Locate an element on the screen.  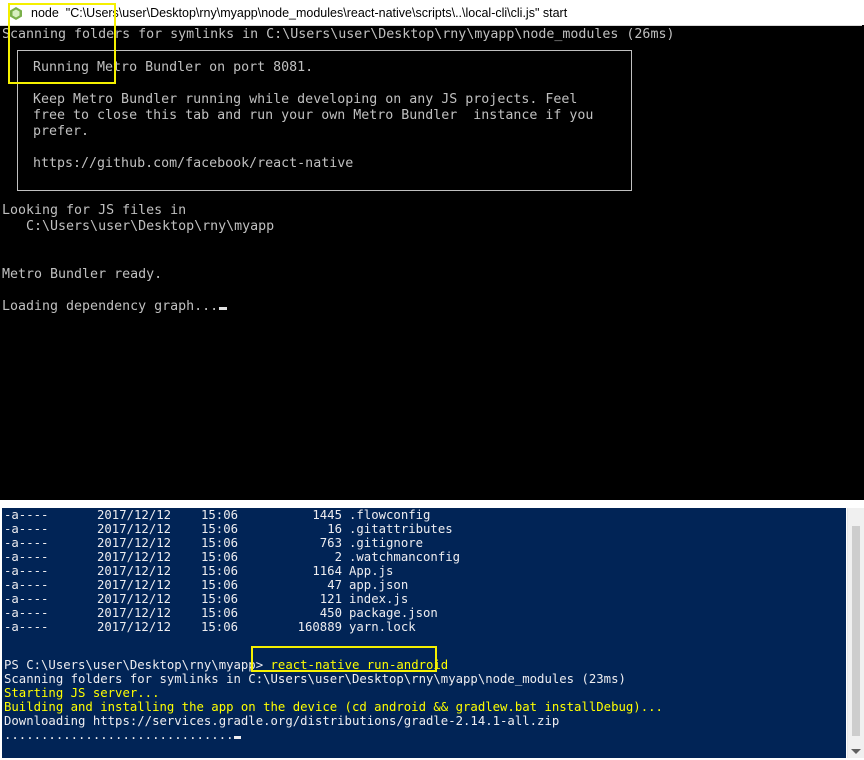
node-looking-line: Looking for JS files in is located at coordinates (94, 210).